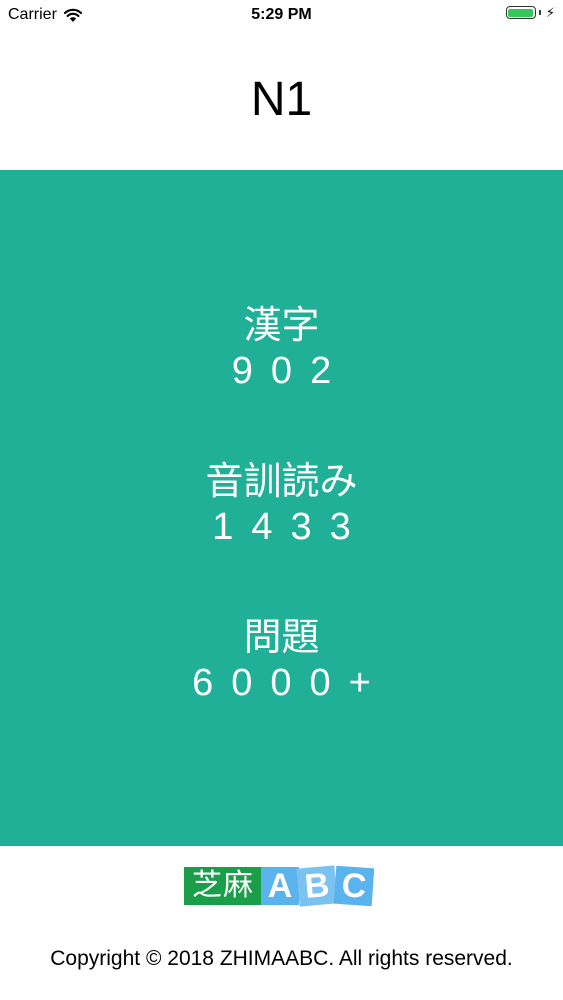  Describe the element at coordinates (281, 348) in the screenshot. I see `stat-kanji: 漢字 902` at that location.